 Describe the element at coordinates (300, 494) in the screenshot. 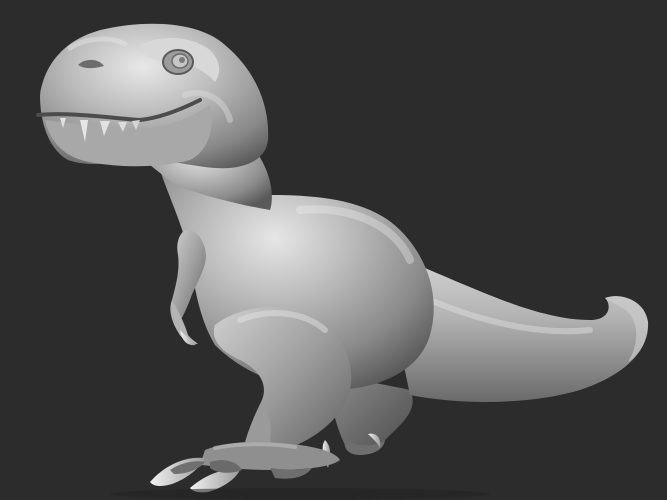

I see `ground-shadow` at that location.